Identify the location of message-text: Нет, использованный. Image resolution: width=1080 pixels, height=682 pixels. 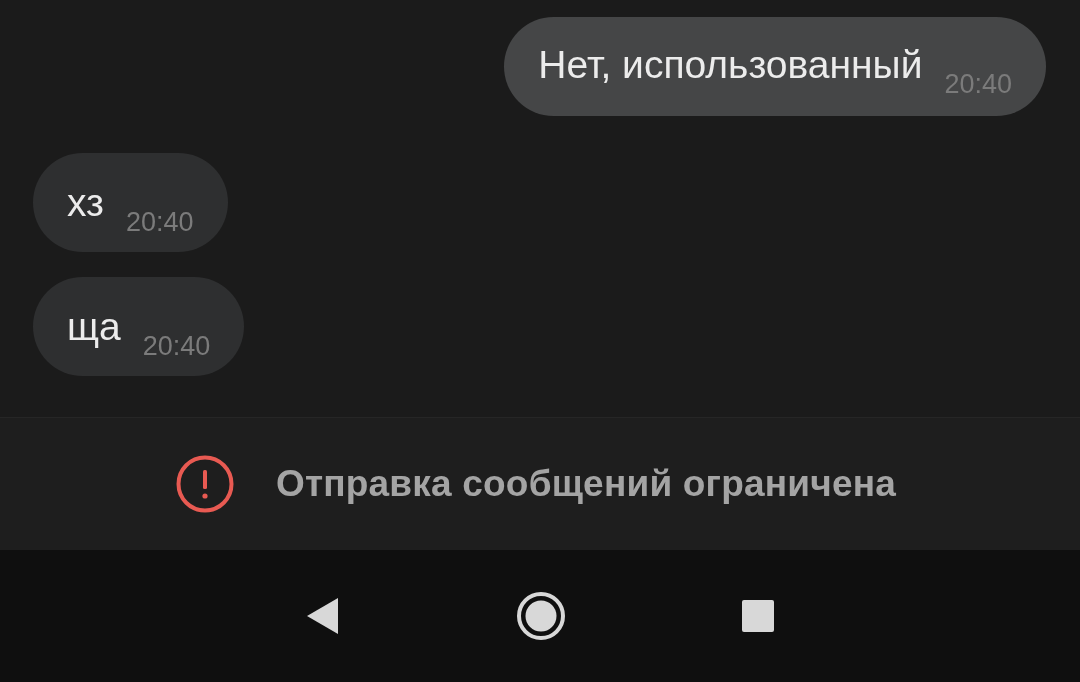
(730, 65).